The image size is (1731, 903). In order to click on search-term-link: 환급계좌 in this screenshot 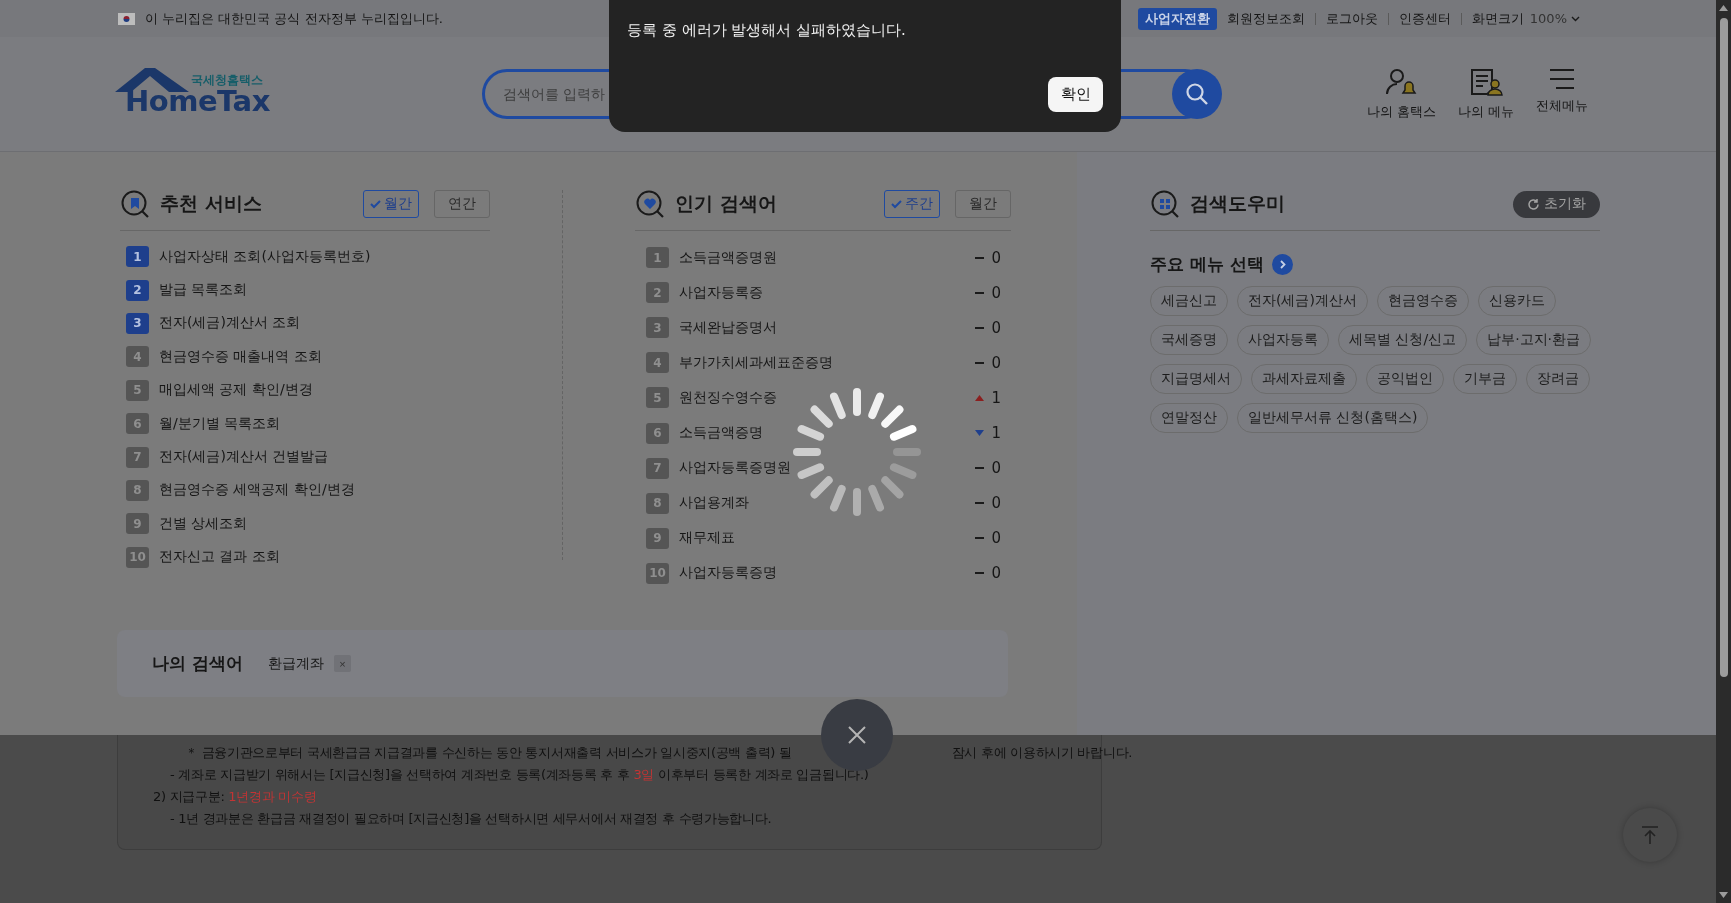, I will do `click(295, 663)`.